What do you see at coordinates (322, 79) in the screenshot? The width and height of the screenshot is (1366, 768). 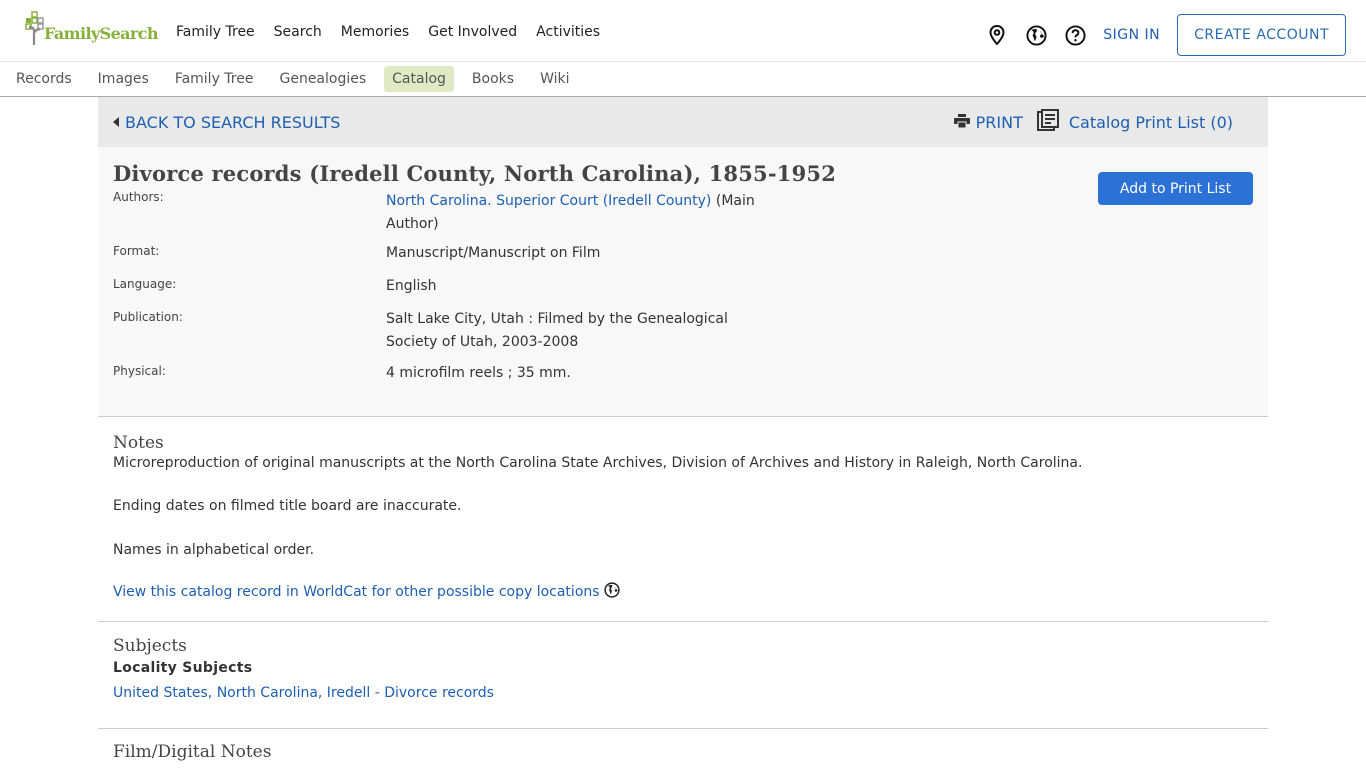 I see `subnav-genealogies: Genealogies` at bounding box center [322, 79].